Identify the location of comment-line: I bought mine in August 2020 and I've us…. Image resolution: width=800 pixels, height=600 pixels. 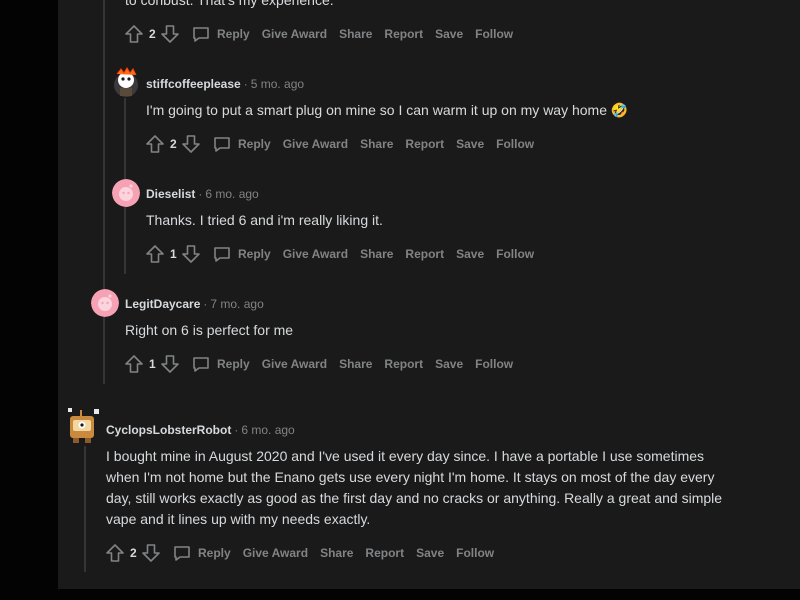
(405, 456).